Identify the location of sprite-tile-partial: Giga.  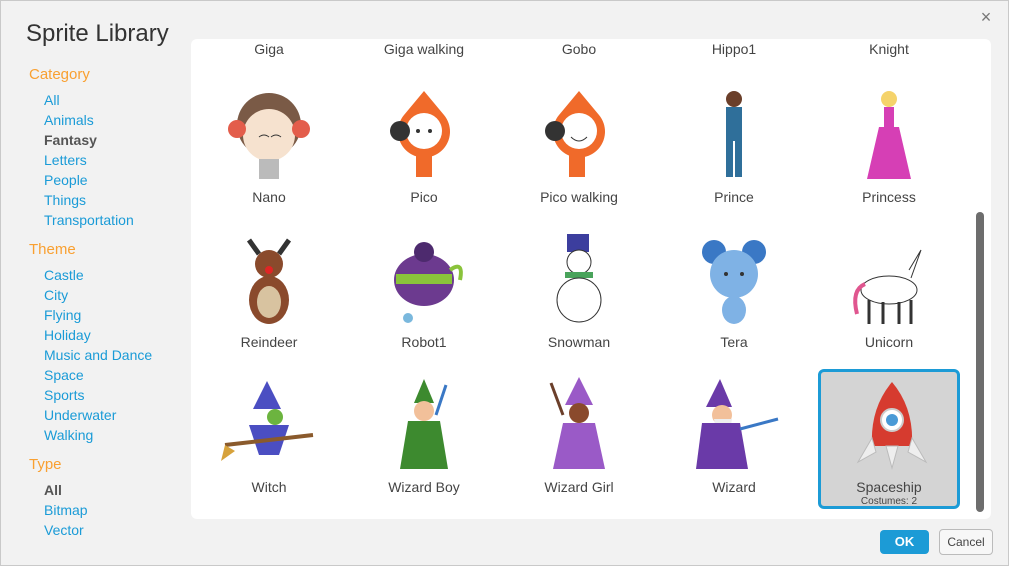
(269, 50).